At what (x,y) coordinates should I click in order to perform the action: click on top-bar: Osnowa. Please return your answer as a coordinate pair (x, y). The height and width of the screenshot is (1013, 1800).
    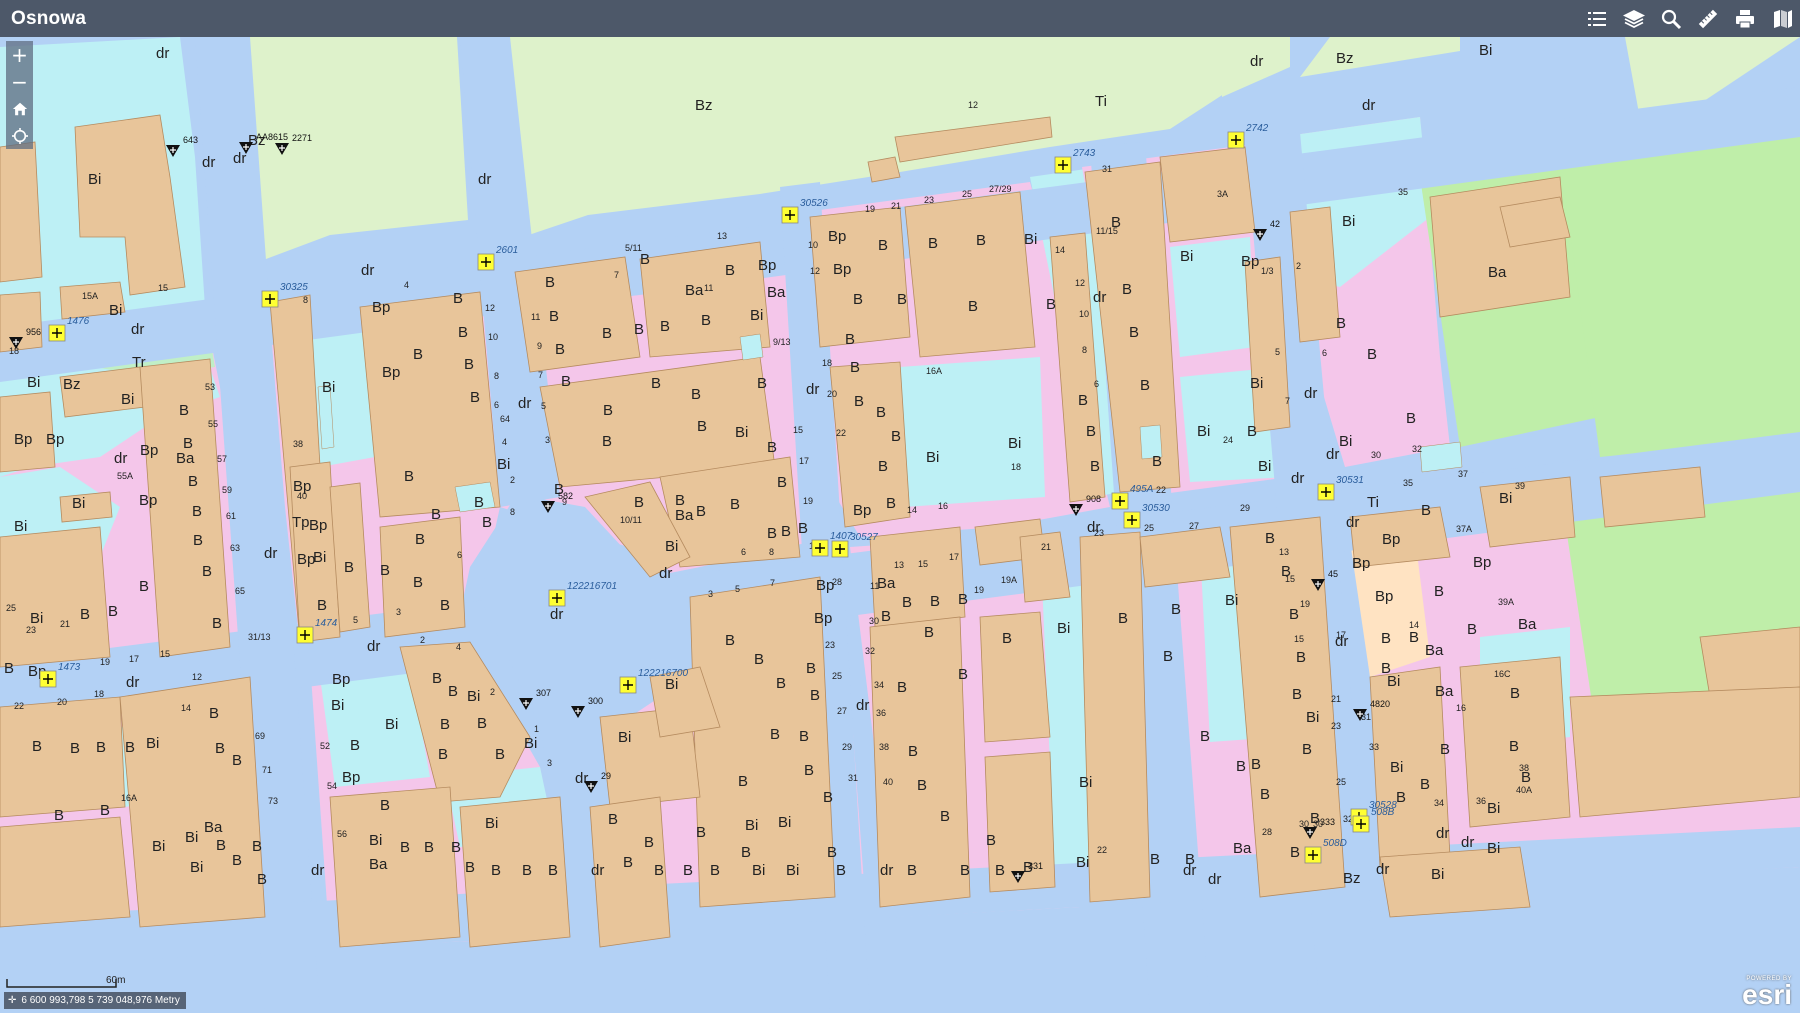
    Looking at the image, I should click on (900, 18).